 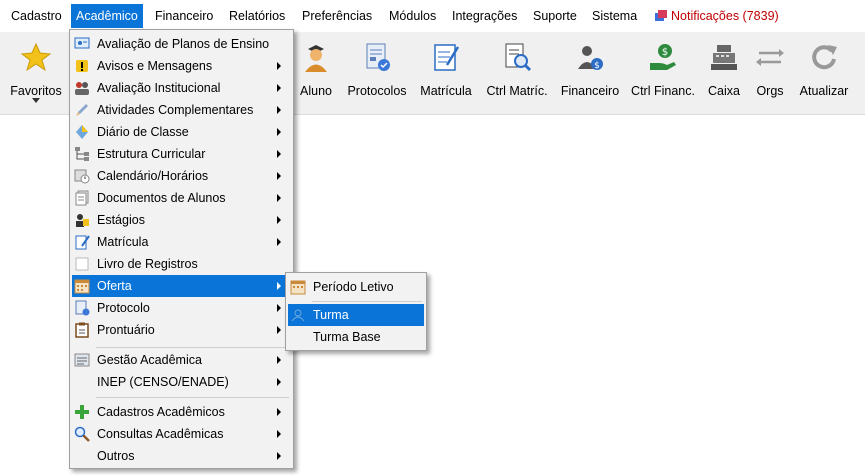 What do you see at coordinates (725, 16) in the screenshot?
I see `notifications-link: Notificações (7839)` at bounding box center [725, 16].